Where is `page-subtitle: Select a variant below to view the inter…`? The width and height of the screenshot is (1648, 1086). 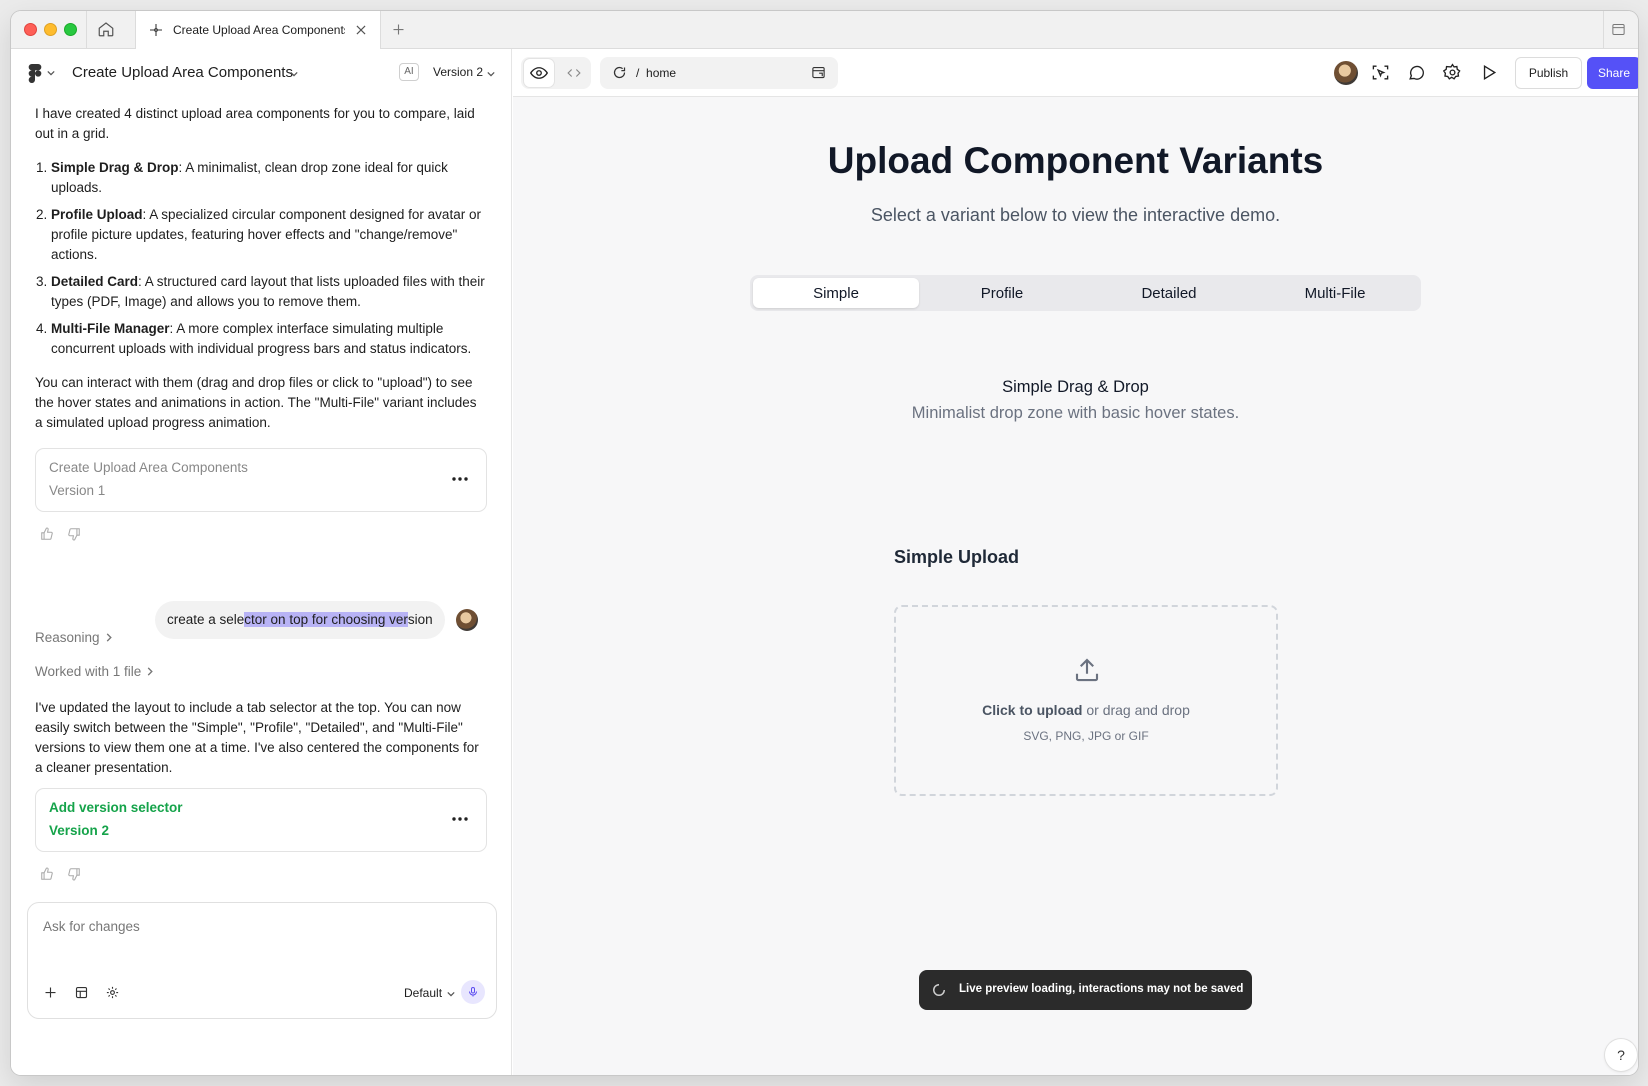
page-subtitle: Select a variant below to view the inter… is located at coordinates (1075, 215).